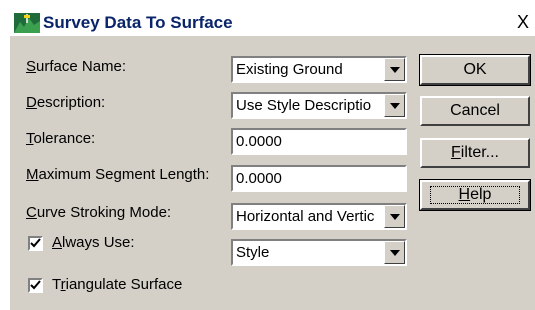 The image size is (535, 310). What do you see at coordinates (76, 66) in the screenshot?
I see `surface-name-label: Surface Name:` at bounding box center [76, 66].